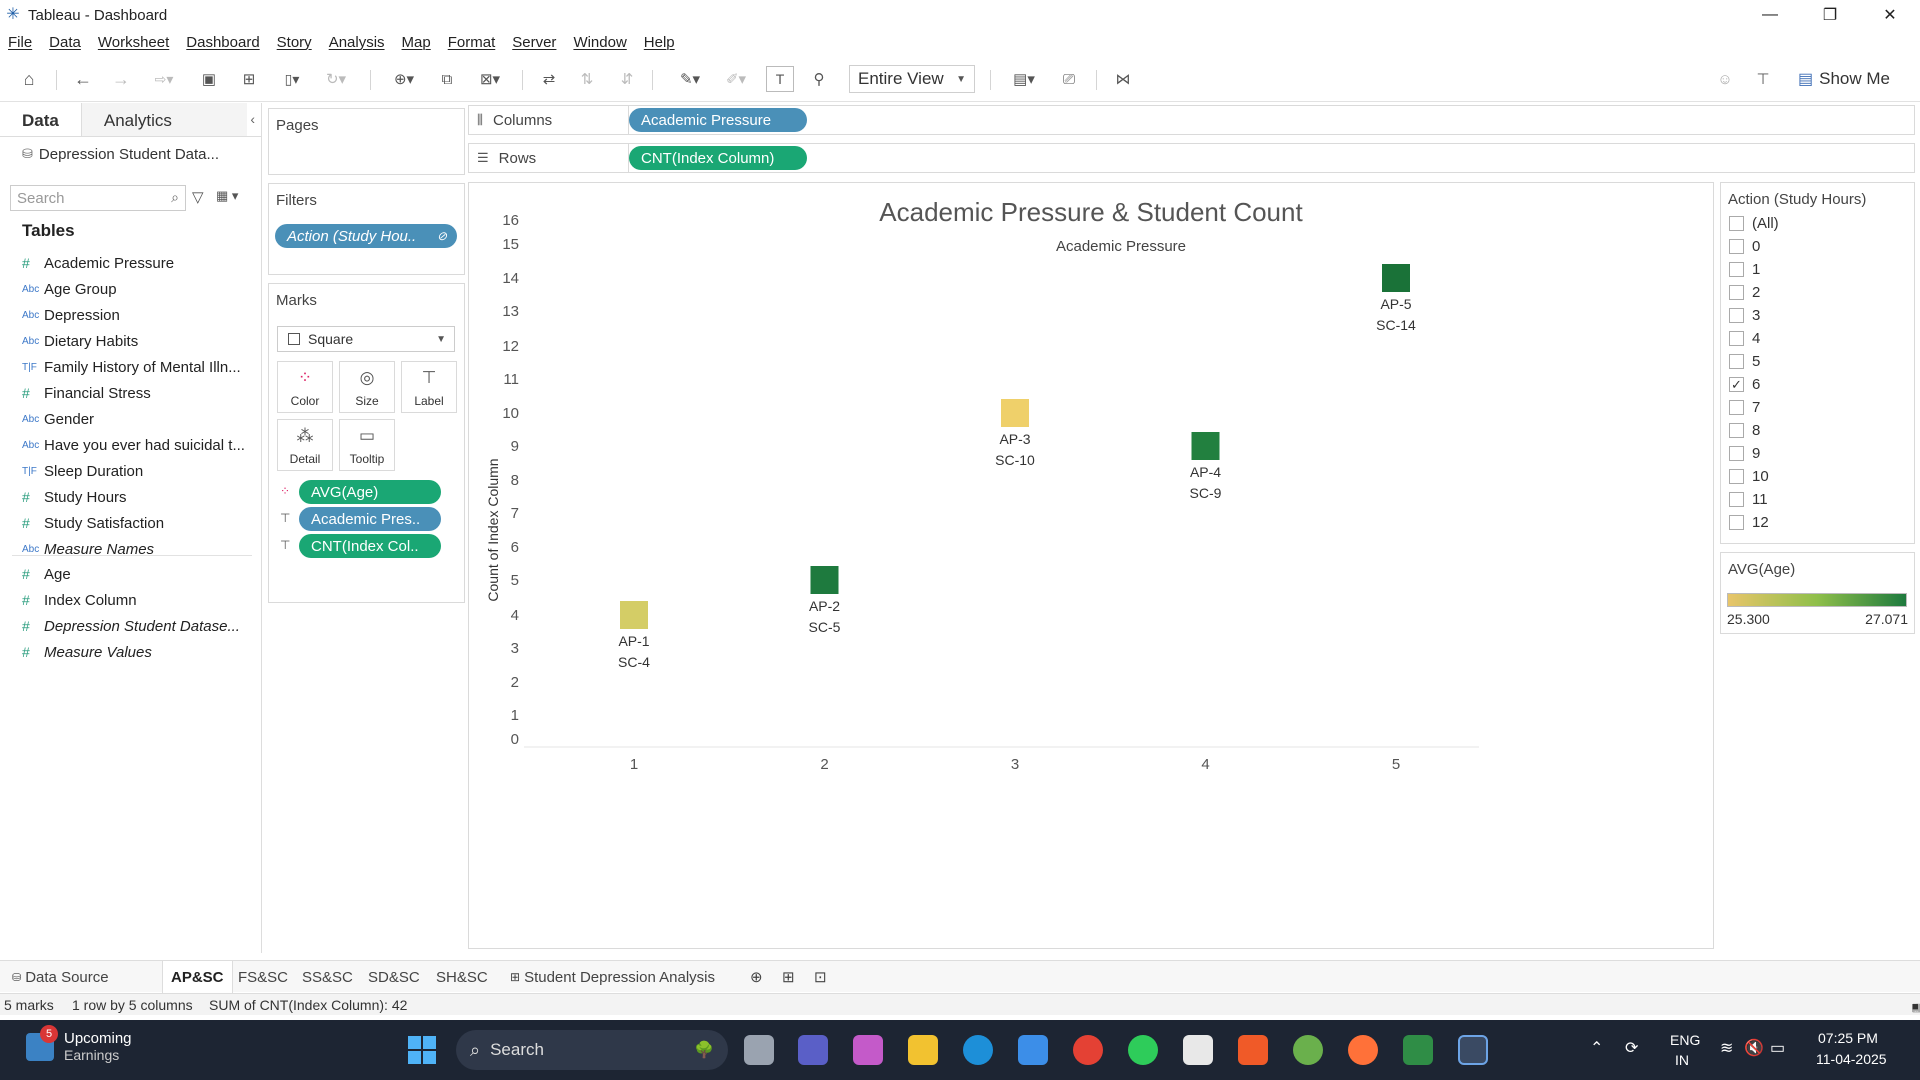 Image resolution: width=1920 pixels, height=1080 pixels. I want to click on sync-icon: ⟳, so click(1631, 1048).